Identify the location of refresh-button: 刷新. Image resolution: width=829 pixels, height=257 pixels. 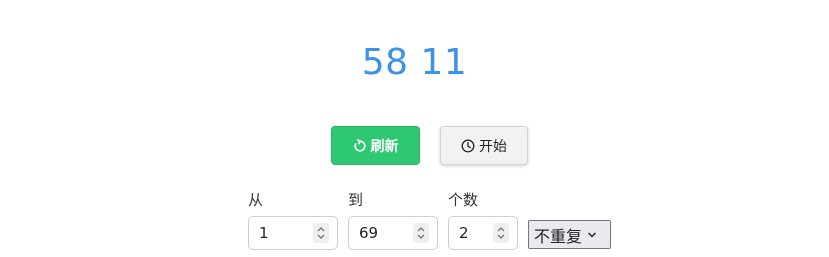
(375, 145).